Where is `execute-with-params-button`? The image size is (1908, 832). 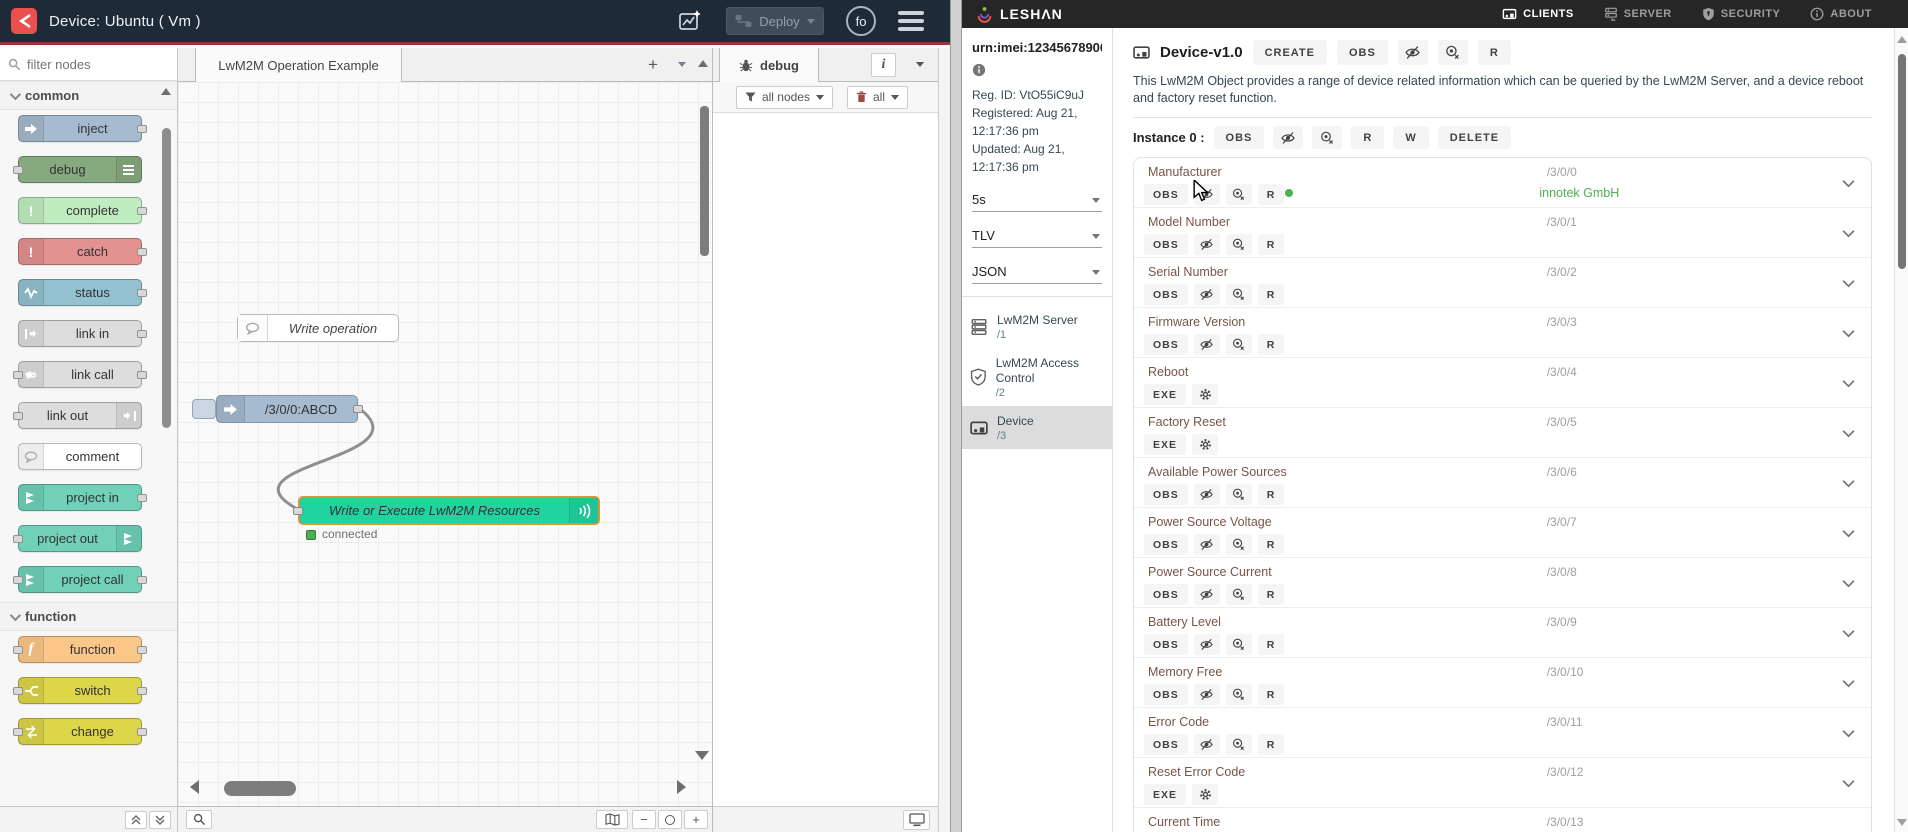 execute-with-params-button is located at coordinates (1205, 794).